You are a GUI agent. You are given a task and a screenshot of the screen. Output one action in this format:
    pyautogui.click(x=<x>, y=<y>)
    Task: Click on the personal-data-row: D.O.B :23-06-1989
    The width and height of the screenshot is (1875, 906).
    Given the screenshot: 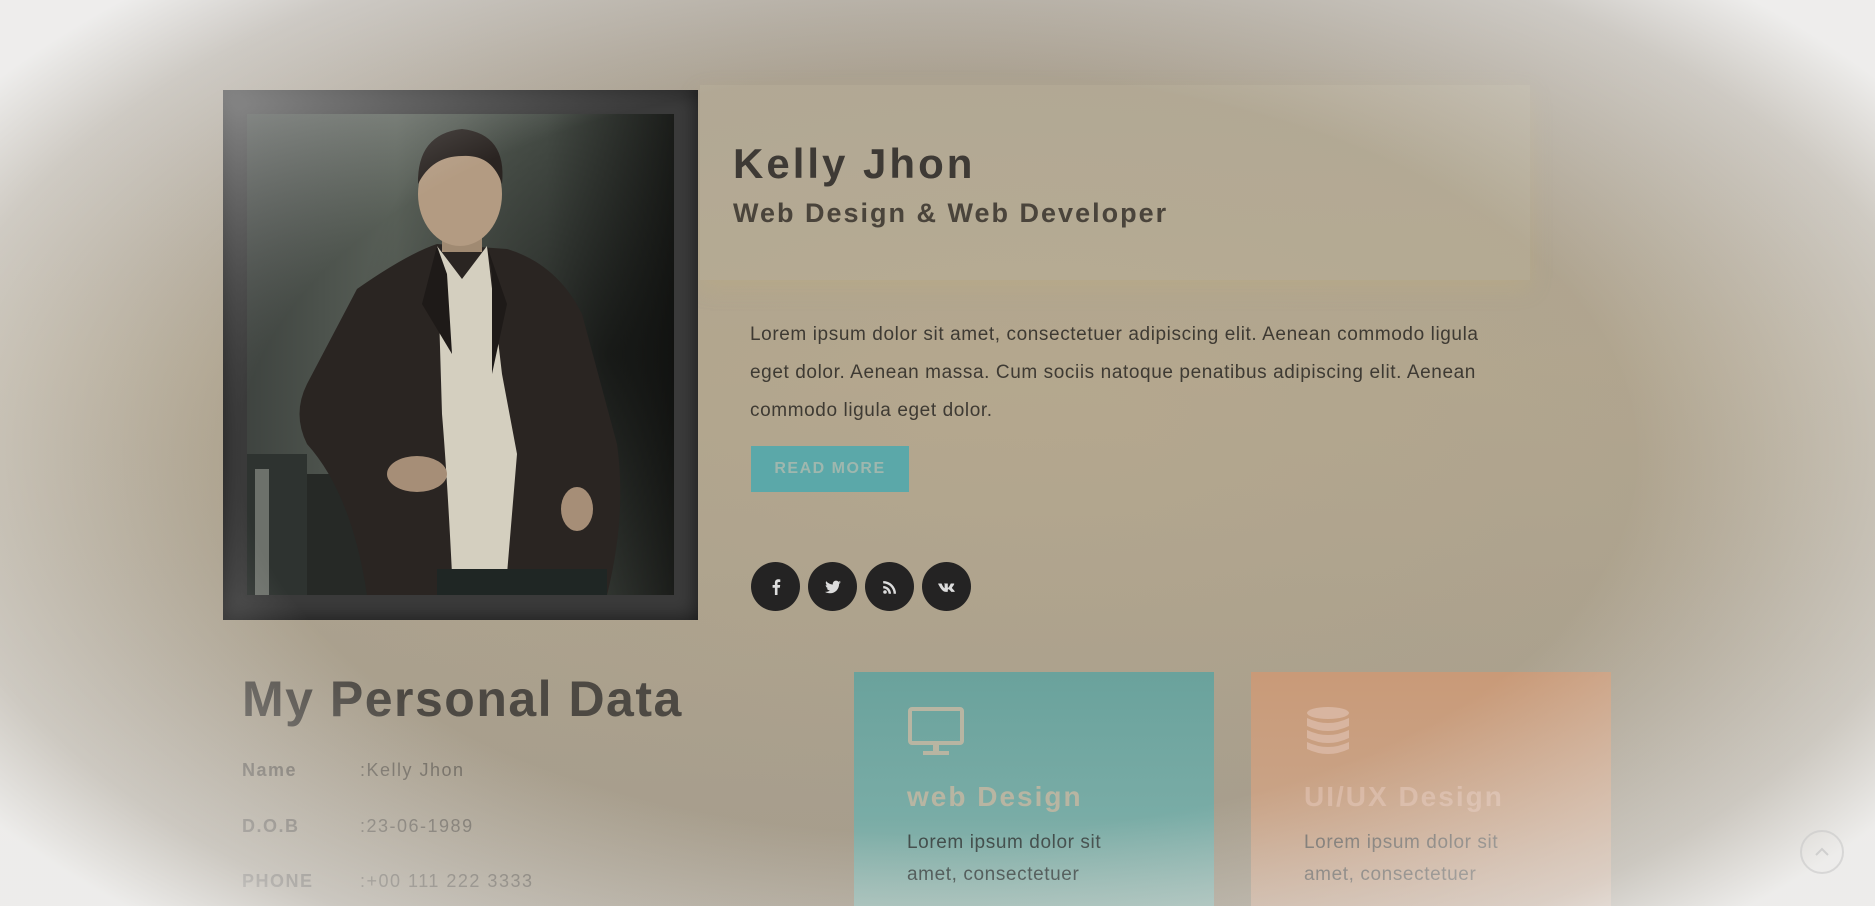 What is the action you would take?
    pyautogui.click(x=358, y=826)
    